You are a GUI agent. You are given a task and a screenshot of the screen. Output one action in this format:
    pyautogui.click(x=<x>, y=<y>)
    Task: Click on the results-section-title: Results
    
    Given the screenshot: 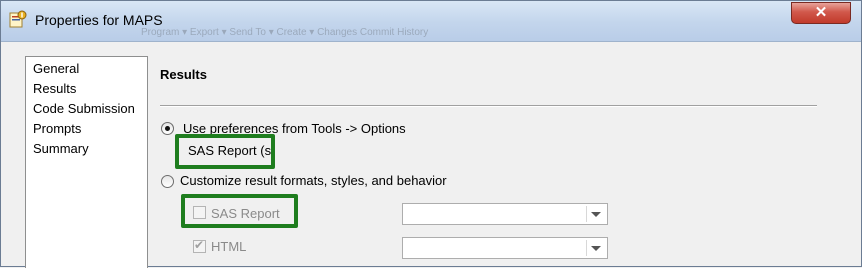 What is the action you would take?
    pyautogui.click(x=183, y=74)
    